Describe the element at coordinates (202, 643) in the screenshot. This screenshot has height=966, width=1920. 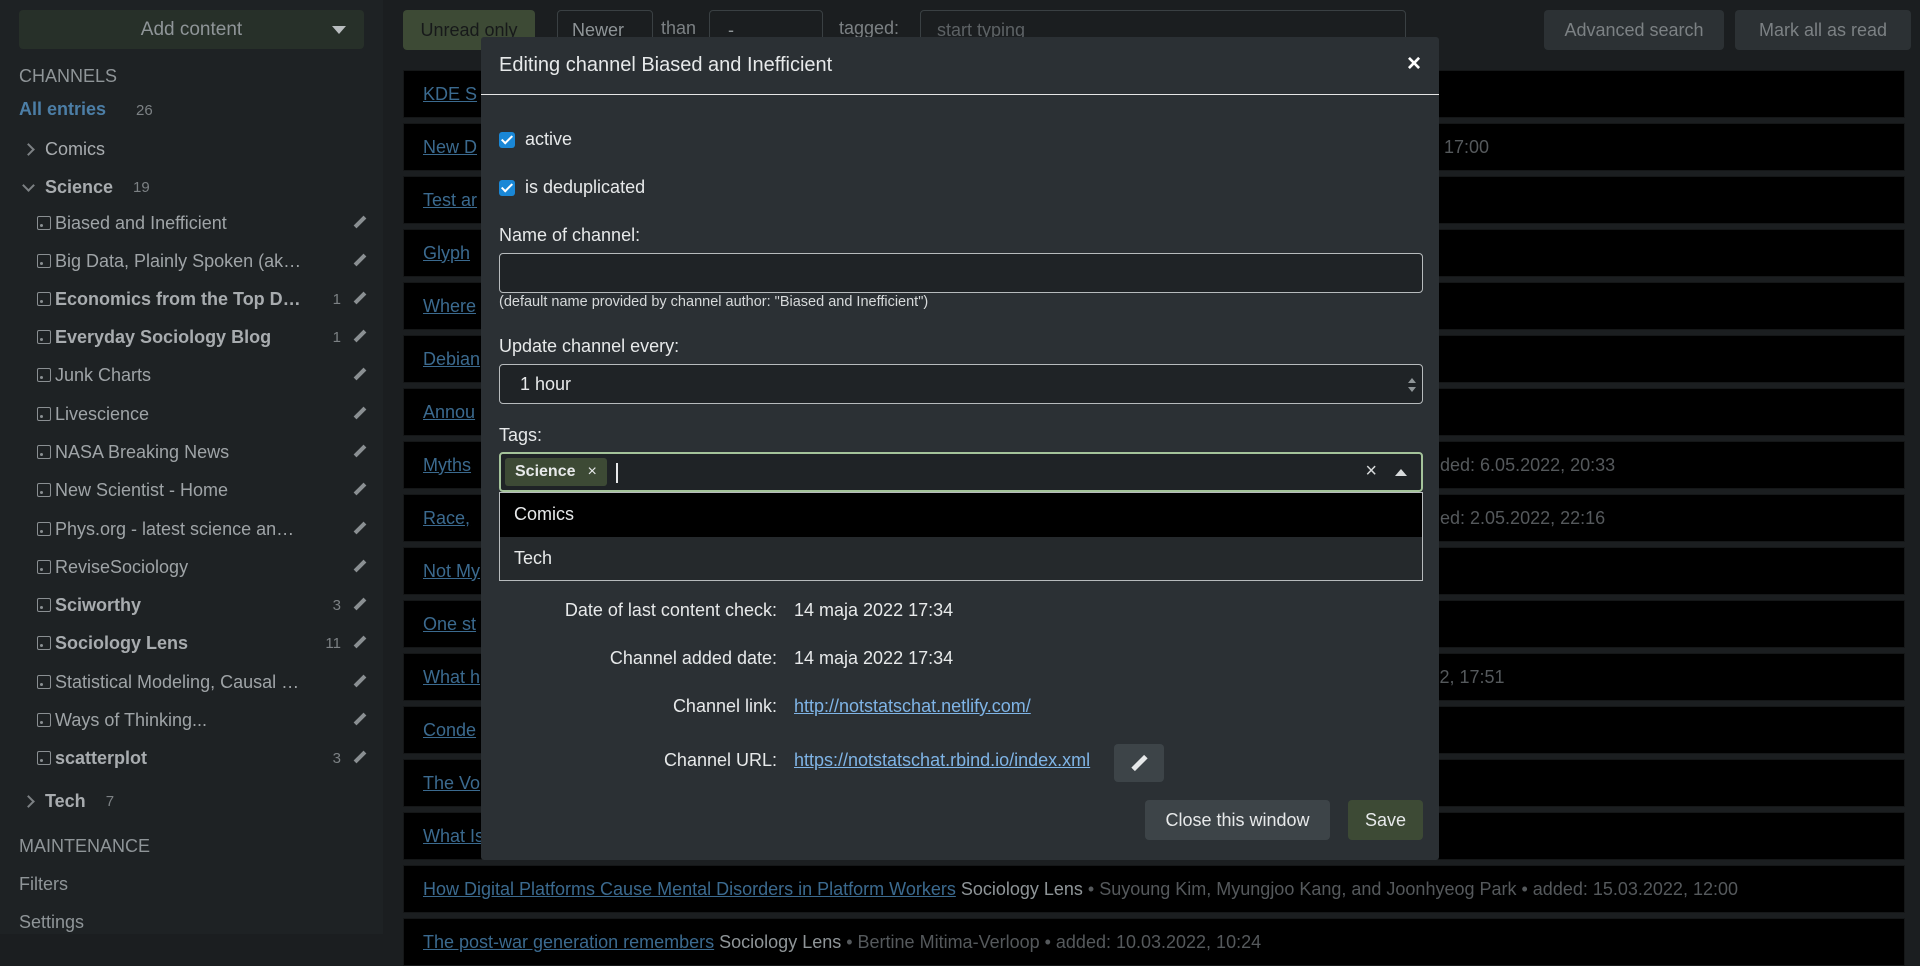
I see `channel-item: Sociology Lens 11` at that location.